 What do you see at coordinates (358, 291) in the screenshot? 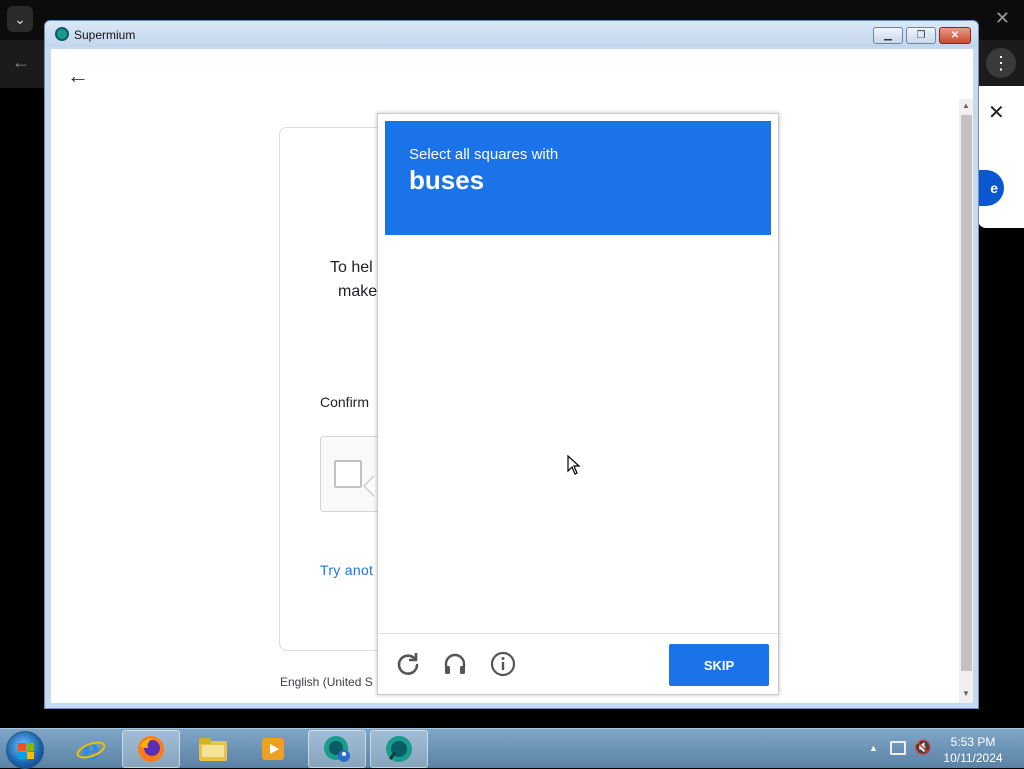
I see `card-description-line2: make` at bounding box center [358, 291].